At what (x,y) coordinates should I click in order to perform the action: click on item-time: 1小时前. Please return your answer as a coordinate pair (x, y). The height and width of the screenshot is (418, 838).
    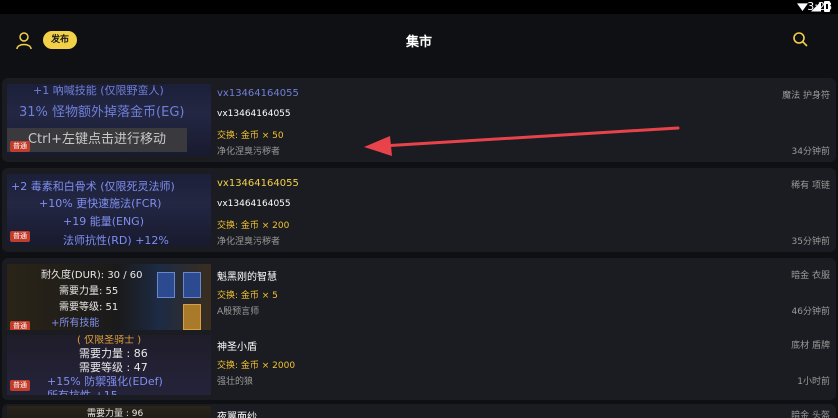
    Looking at the image, I should click on (813, 382).